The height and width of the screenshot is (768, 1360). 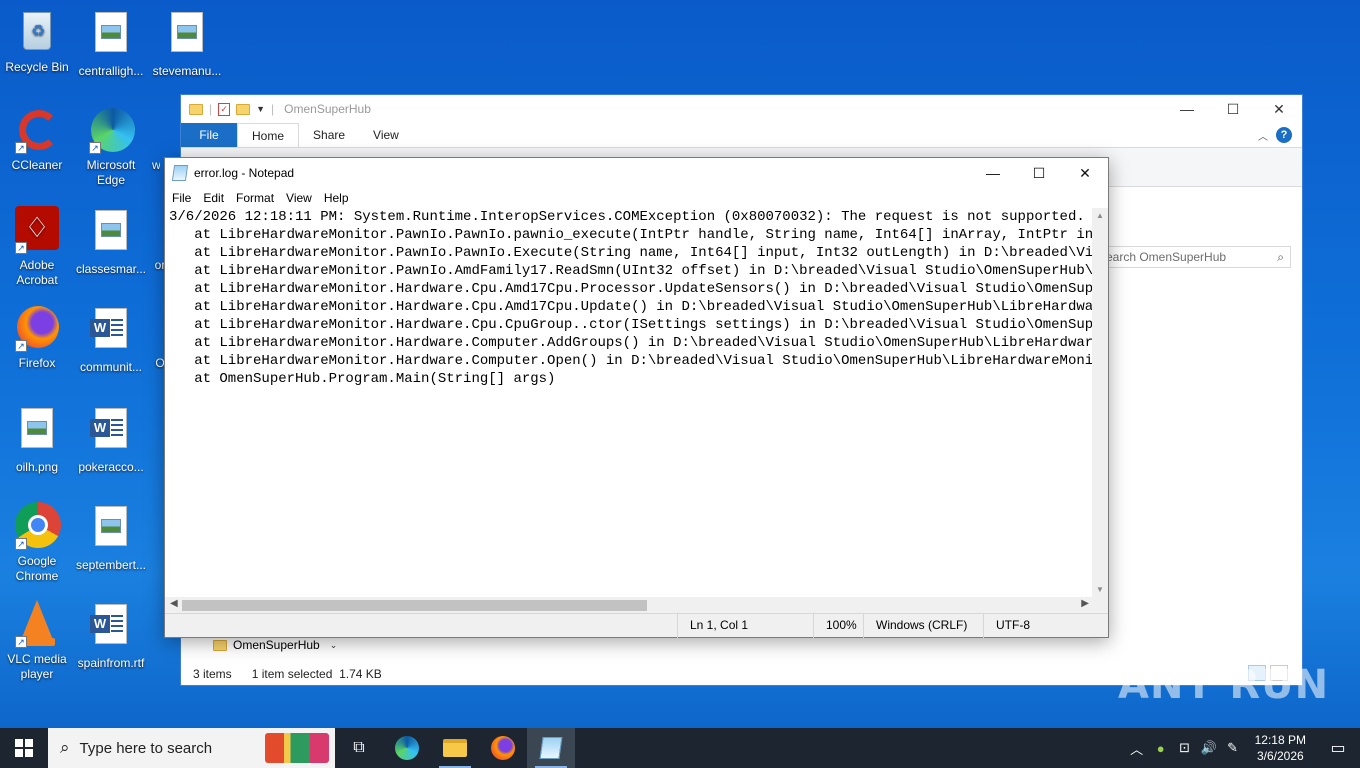 I want to click on tab-view: View, so click(x=386, y=135).